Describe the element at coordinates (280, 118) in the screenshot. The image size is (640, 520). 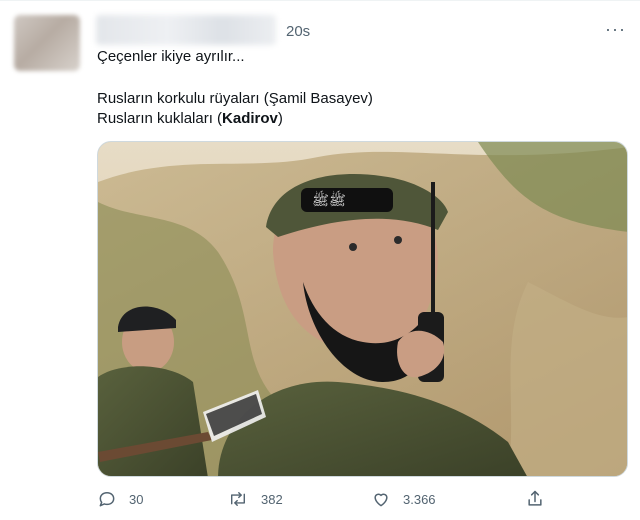
I see `tweet-text-line-3-suffix: )` at that location.